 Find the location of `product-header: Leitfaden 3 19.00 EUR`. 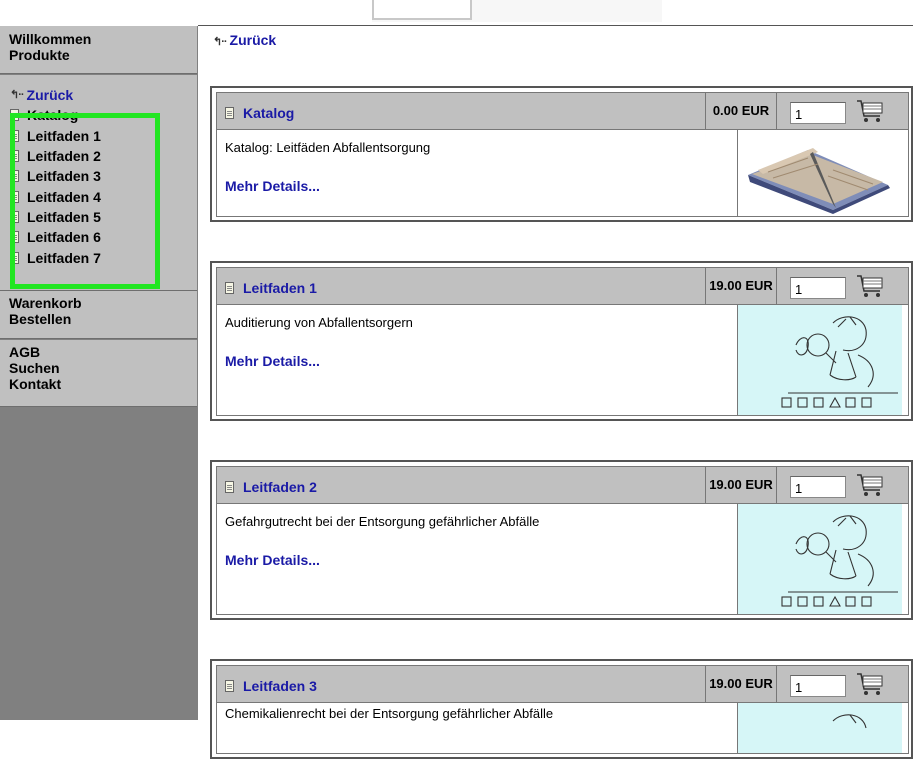

product-header: Leitfaden 3 19.00 EUR is located at coordinates (562, 684).